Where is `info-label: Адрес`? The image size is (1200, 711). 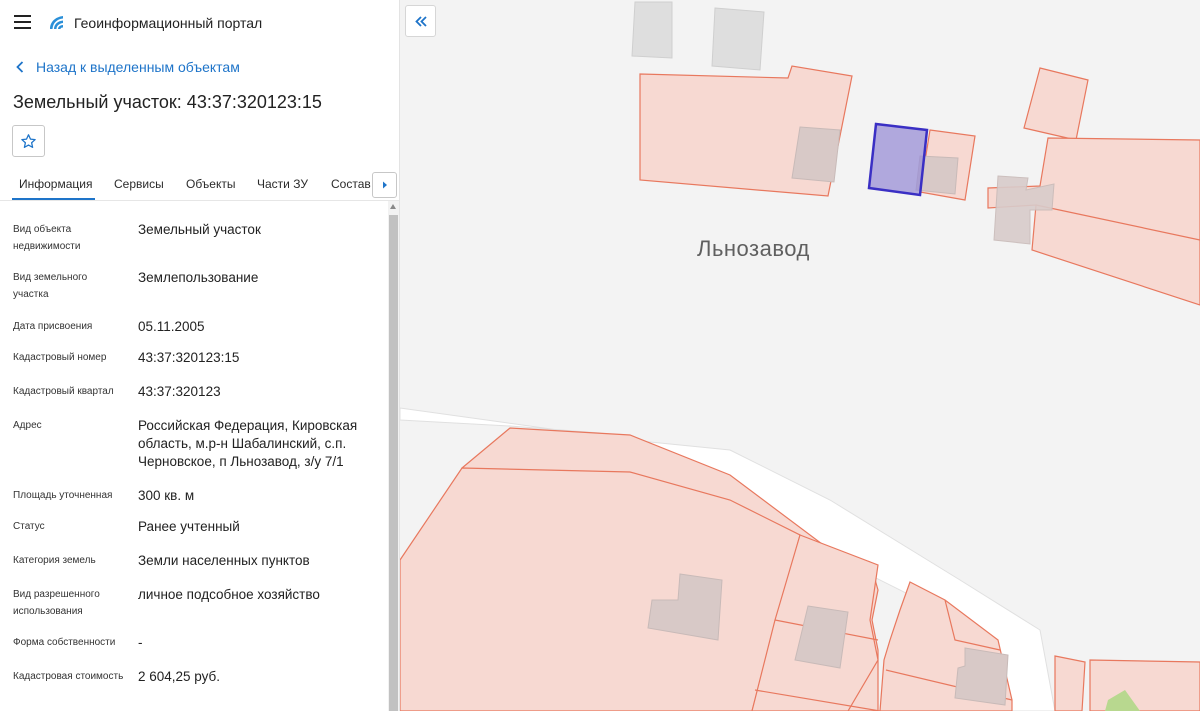
info-label: Адрес is located at coordinates (27, 425).